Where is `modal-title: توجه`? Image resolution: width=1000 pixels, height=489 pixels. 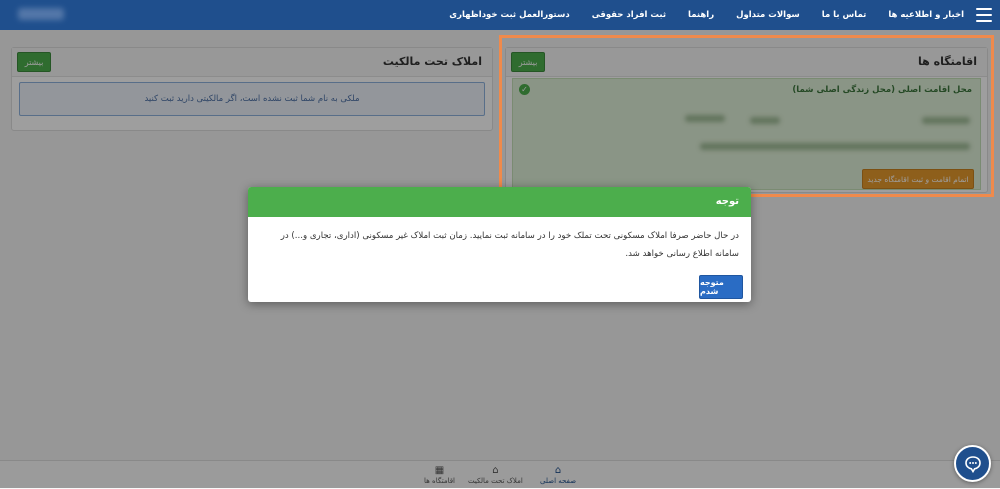
modal-title: توجه is located at coordinates (727, 201).